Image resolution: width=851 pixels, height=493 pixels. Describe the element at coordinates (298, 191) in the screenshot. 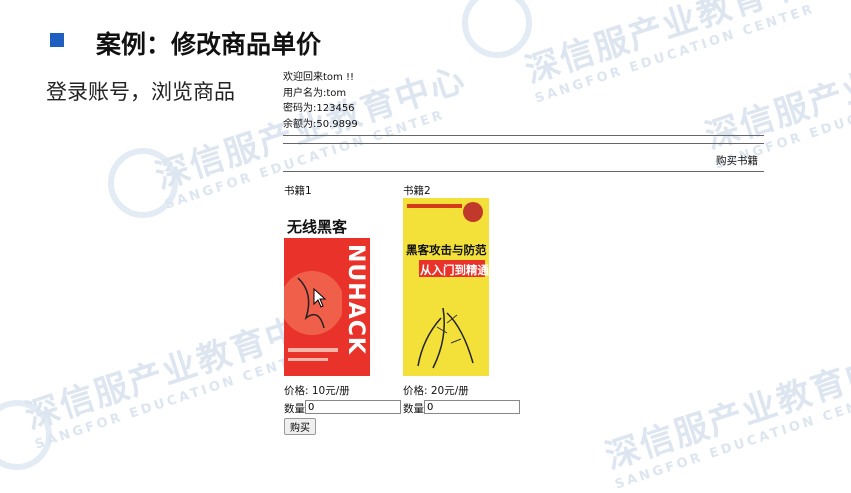

I see `book-1-label: 书籍1` at that location.